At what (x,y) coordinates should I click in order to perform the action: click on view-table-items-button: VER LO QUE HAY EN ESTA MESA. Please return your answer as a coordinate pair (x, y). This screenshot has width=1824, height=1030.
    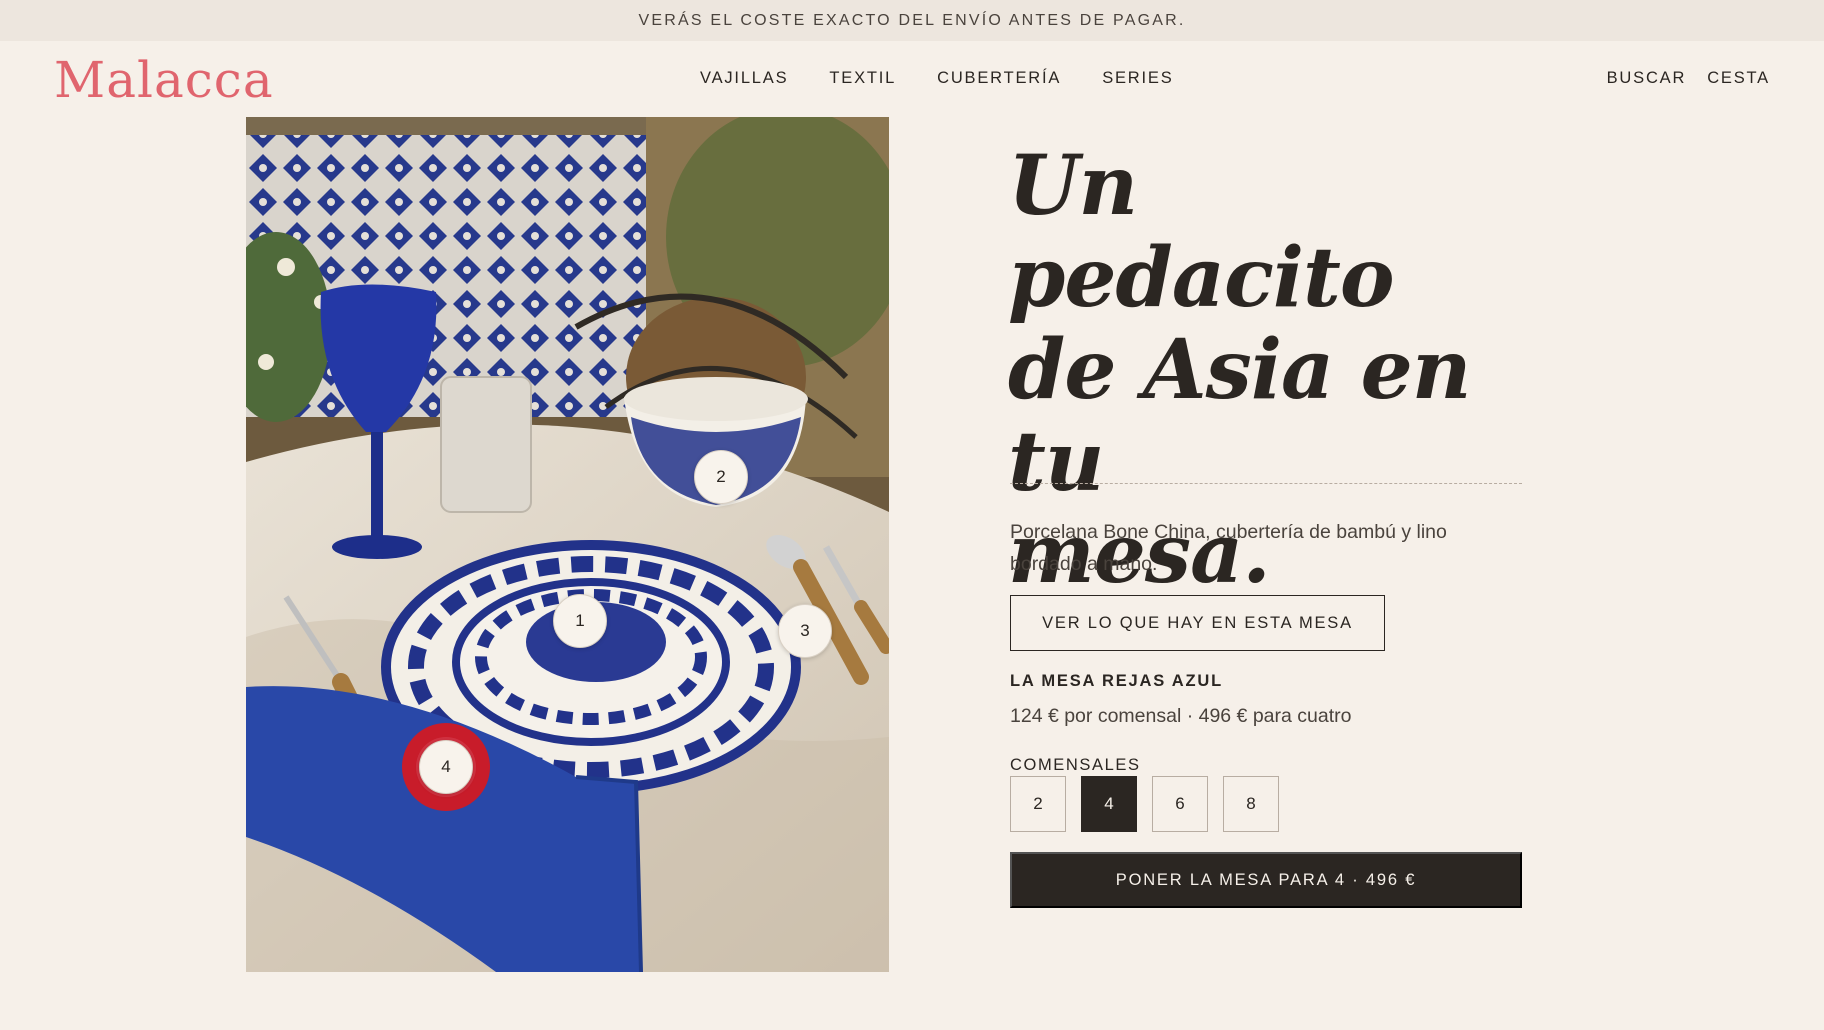
    Looking at the image, I should click on (1197, 623).